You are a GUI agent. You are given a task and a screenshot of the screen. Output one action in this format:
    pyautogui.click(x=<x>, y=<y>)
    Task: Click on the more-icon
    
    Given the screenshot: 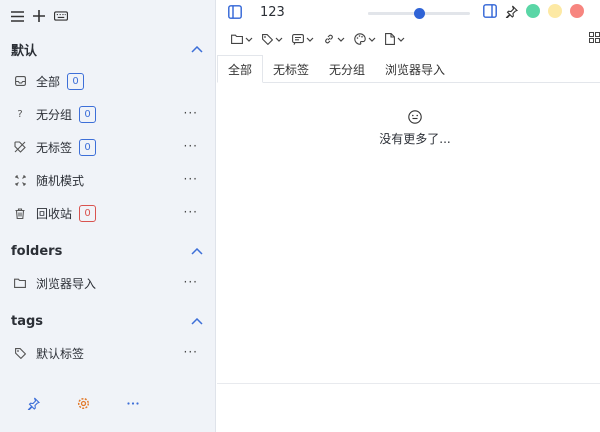 What is the action you would take?
    pyautogui.click(x=133, y=403)
    